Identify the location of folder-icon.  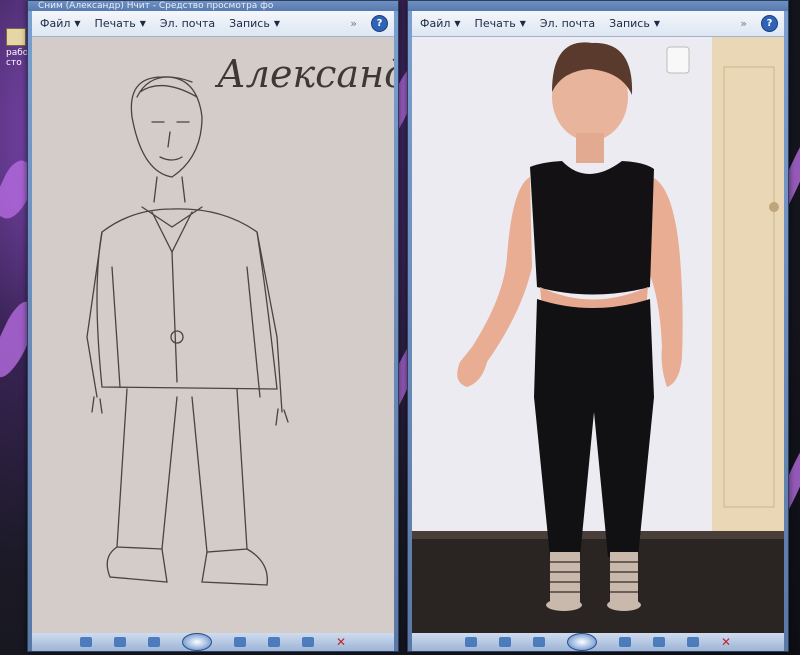
(16, 37).